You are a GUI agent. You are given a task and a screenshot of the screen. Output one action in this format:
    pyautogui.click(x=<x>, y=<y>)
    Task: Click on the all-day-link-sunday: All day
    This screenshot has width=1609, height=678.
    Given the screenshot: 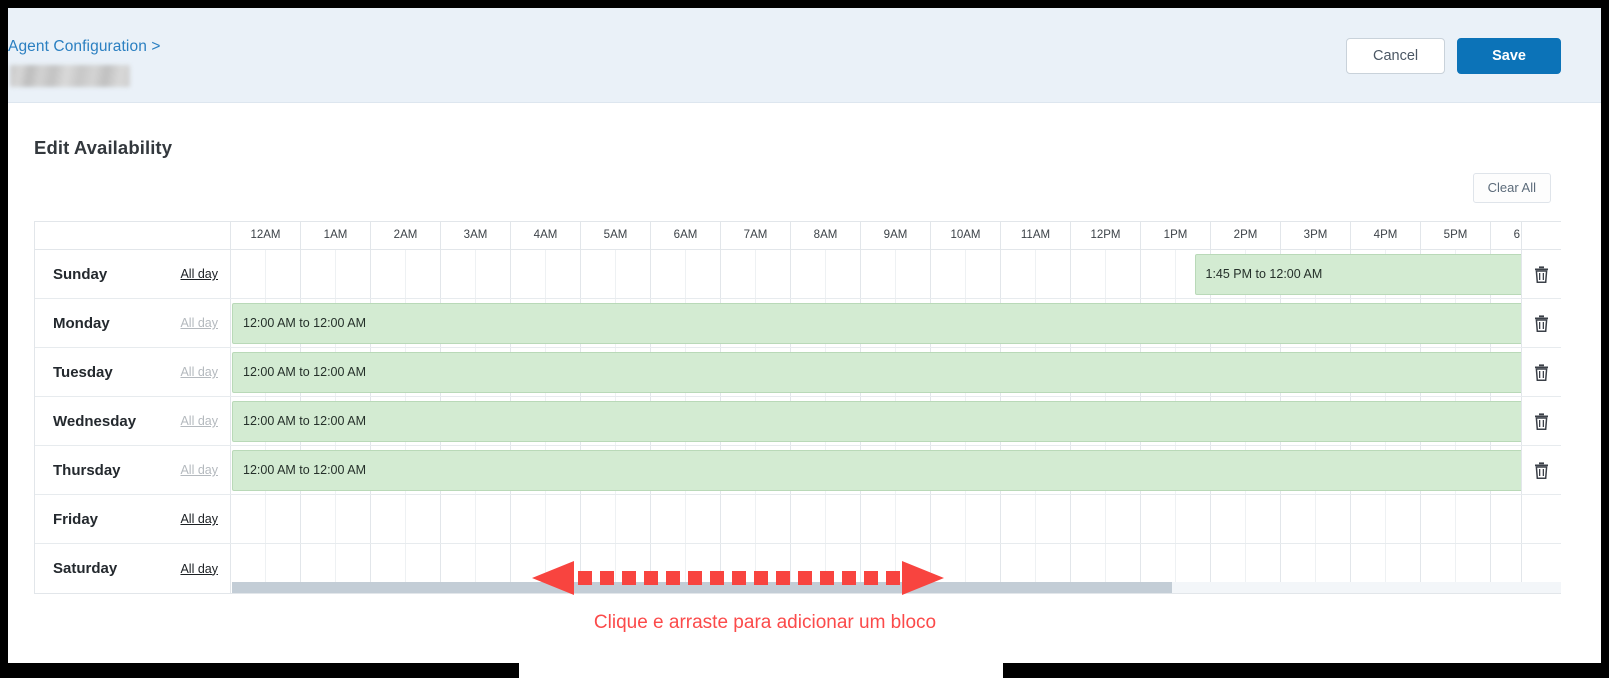 What is the action you would take?
    pyautogui.click(x=199, y=274)
    